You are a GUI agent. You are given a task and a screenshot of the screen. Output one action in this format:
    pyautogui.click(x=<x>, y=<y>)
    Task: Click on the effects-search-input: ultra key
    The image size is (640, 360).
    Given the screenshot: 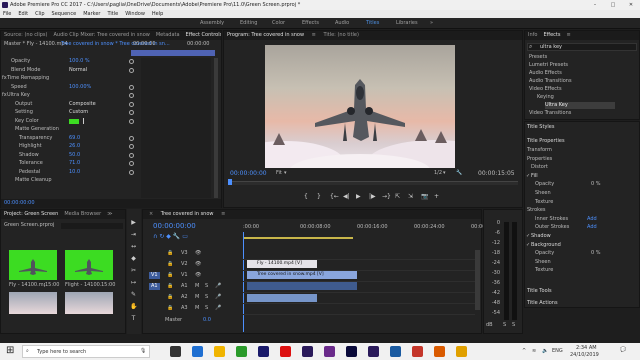 What is the action you would take?
    pyautogui.click(x=551, y=47)
    